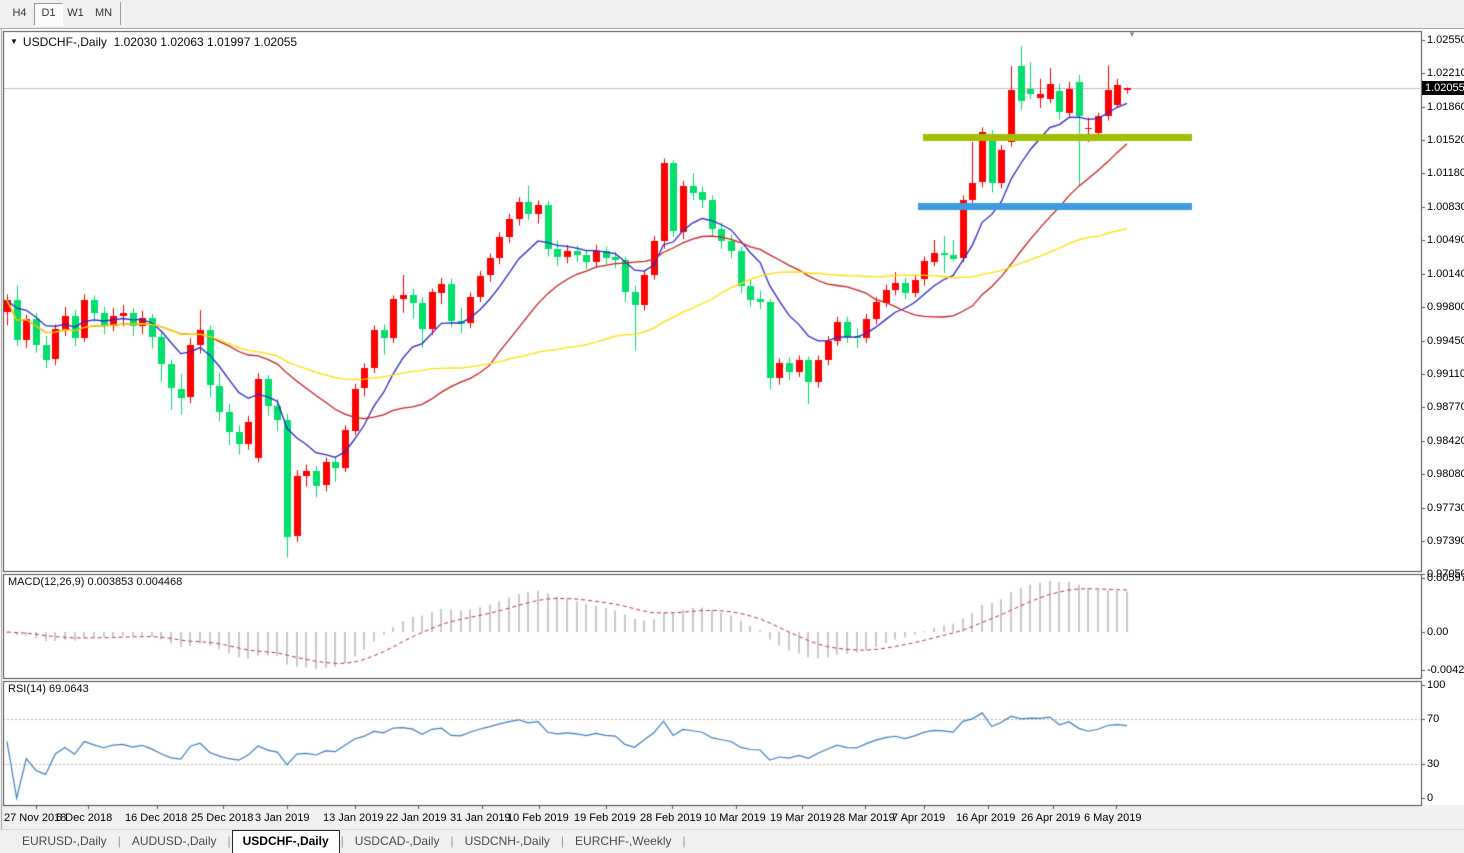 The image size is (1464, 853). I want to click on rsi-label: RSI(14) 69.0643, so click(48, 689).